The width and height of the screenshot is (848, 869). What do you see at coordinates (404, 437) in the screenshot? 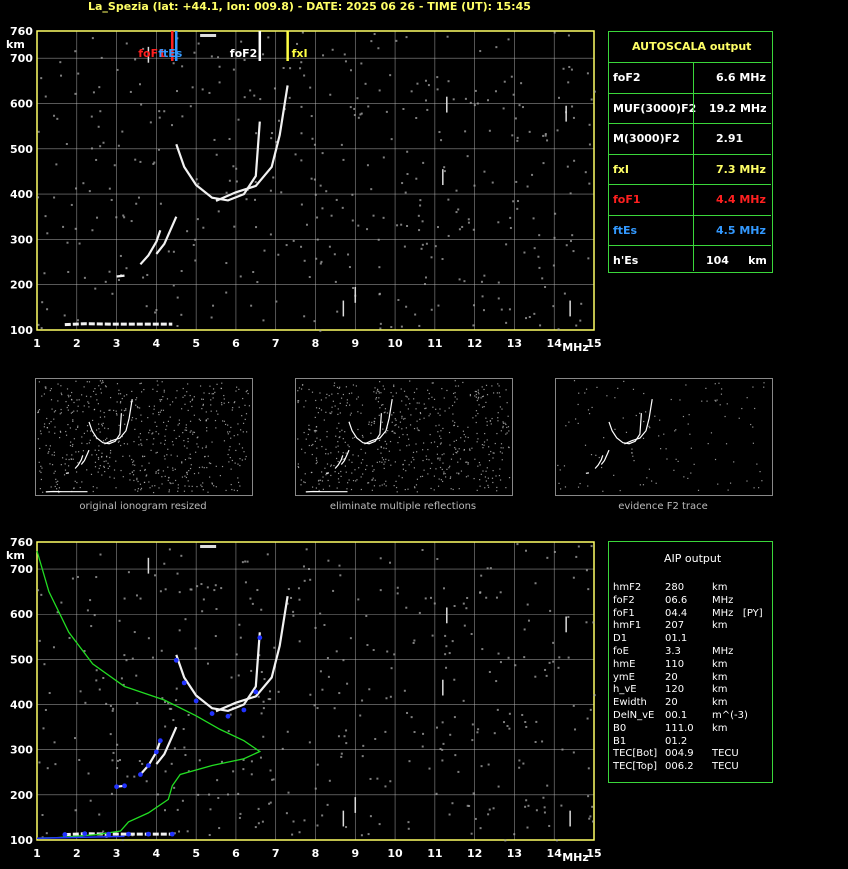
I see `thumbnail-multiple-reflections` at bounding box center [404, 437].